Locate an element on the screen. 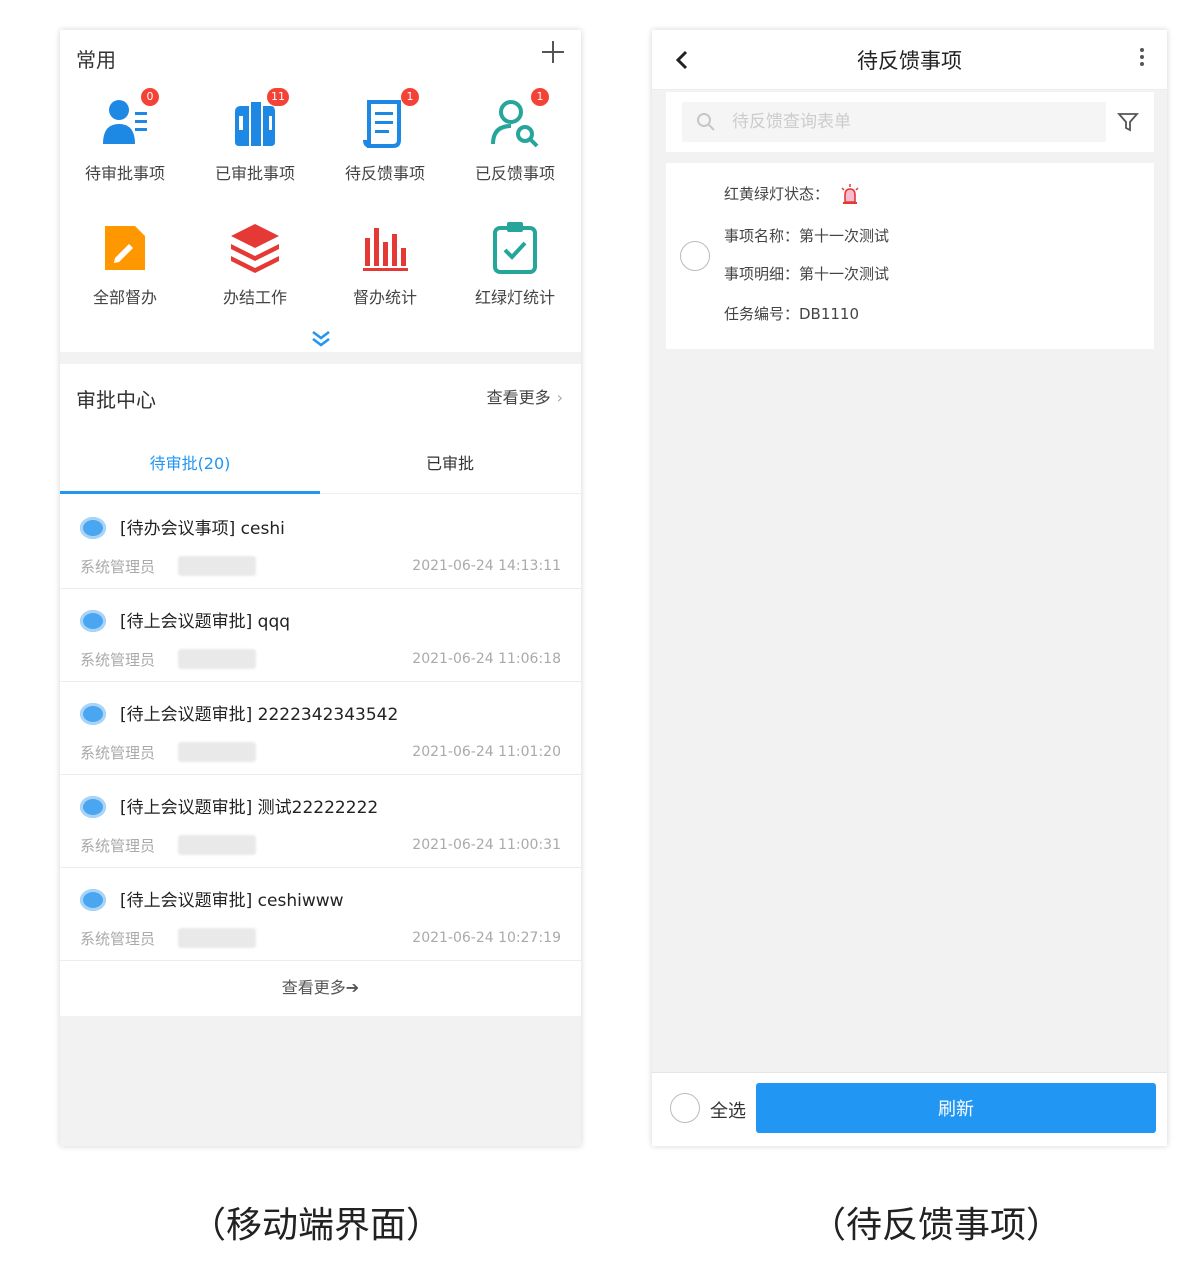 This screenshot has width=1194, height=1263. field-label: 红黄绿灯状态： is located at coordinates (777, 194).